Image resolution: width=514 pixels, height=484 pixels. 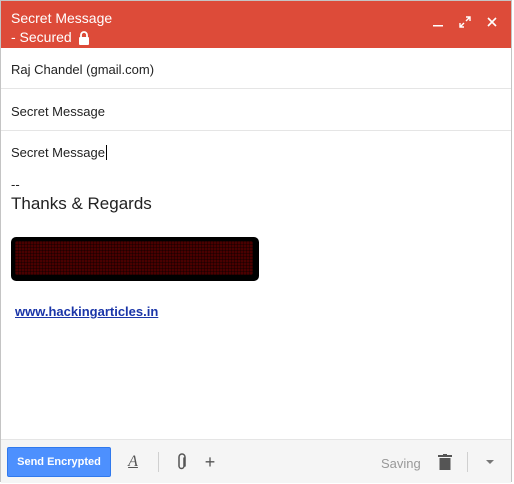 I want to click on compose-header: Secret Message - Secured, so click(x=256, y=24).